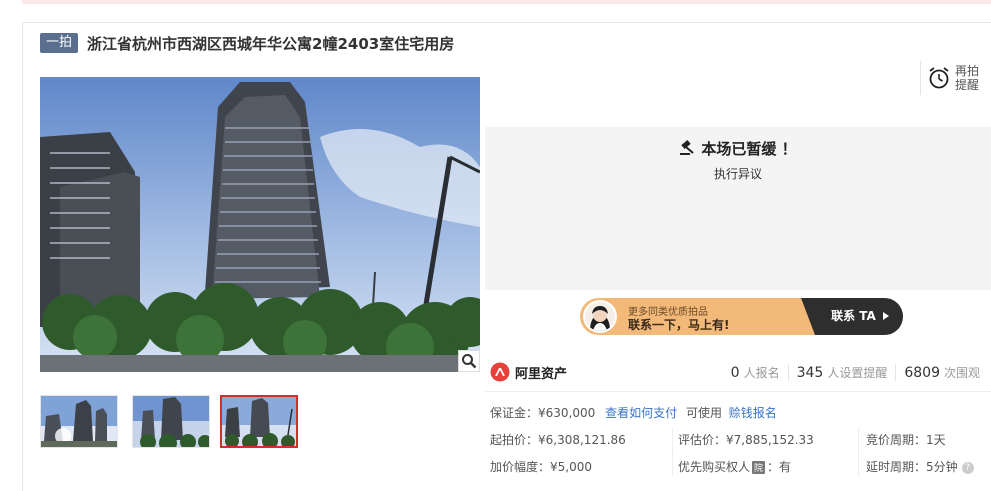 The width and height of the screenshot is (991, 491). Describe the element at coordinates (779, 467) in the screenshot. I see `priority-value: ：有` at that location.